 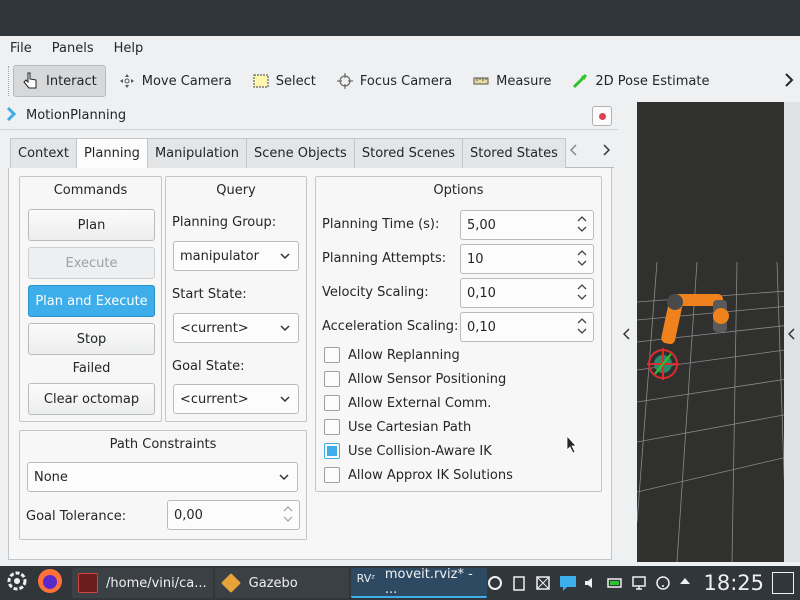 I want to click on goal-state-select: <current>, so click(x=236, y=399).